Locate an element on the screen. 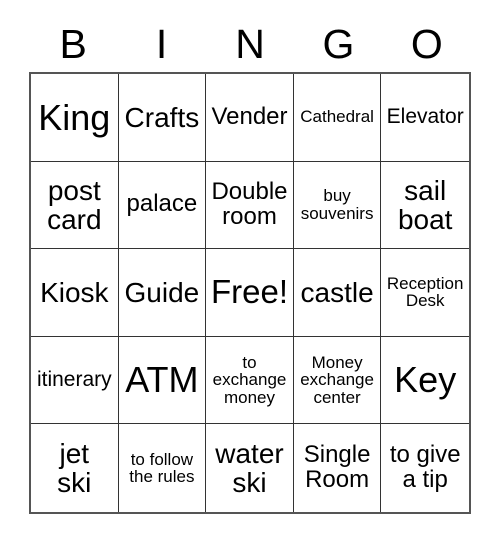  bingo-cell-label: water ski is located at coordinates (249, 468).